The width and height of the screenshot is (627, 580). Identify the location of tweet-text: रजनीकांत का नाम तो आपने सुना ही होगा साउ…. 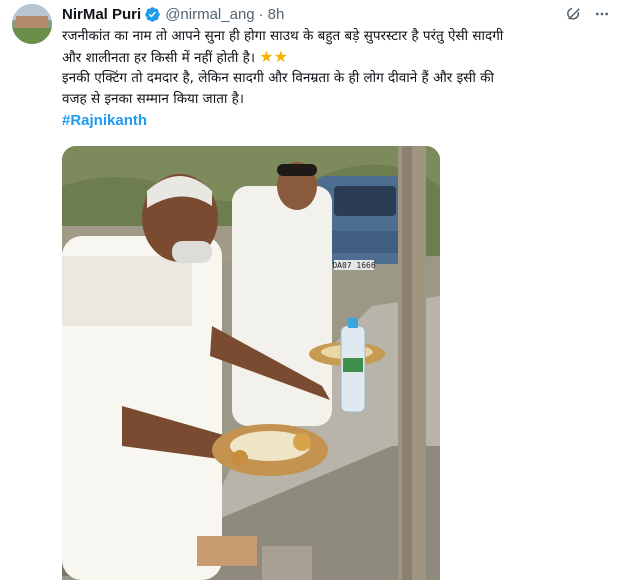
(342, 67).